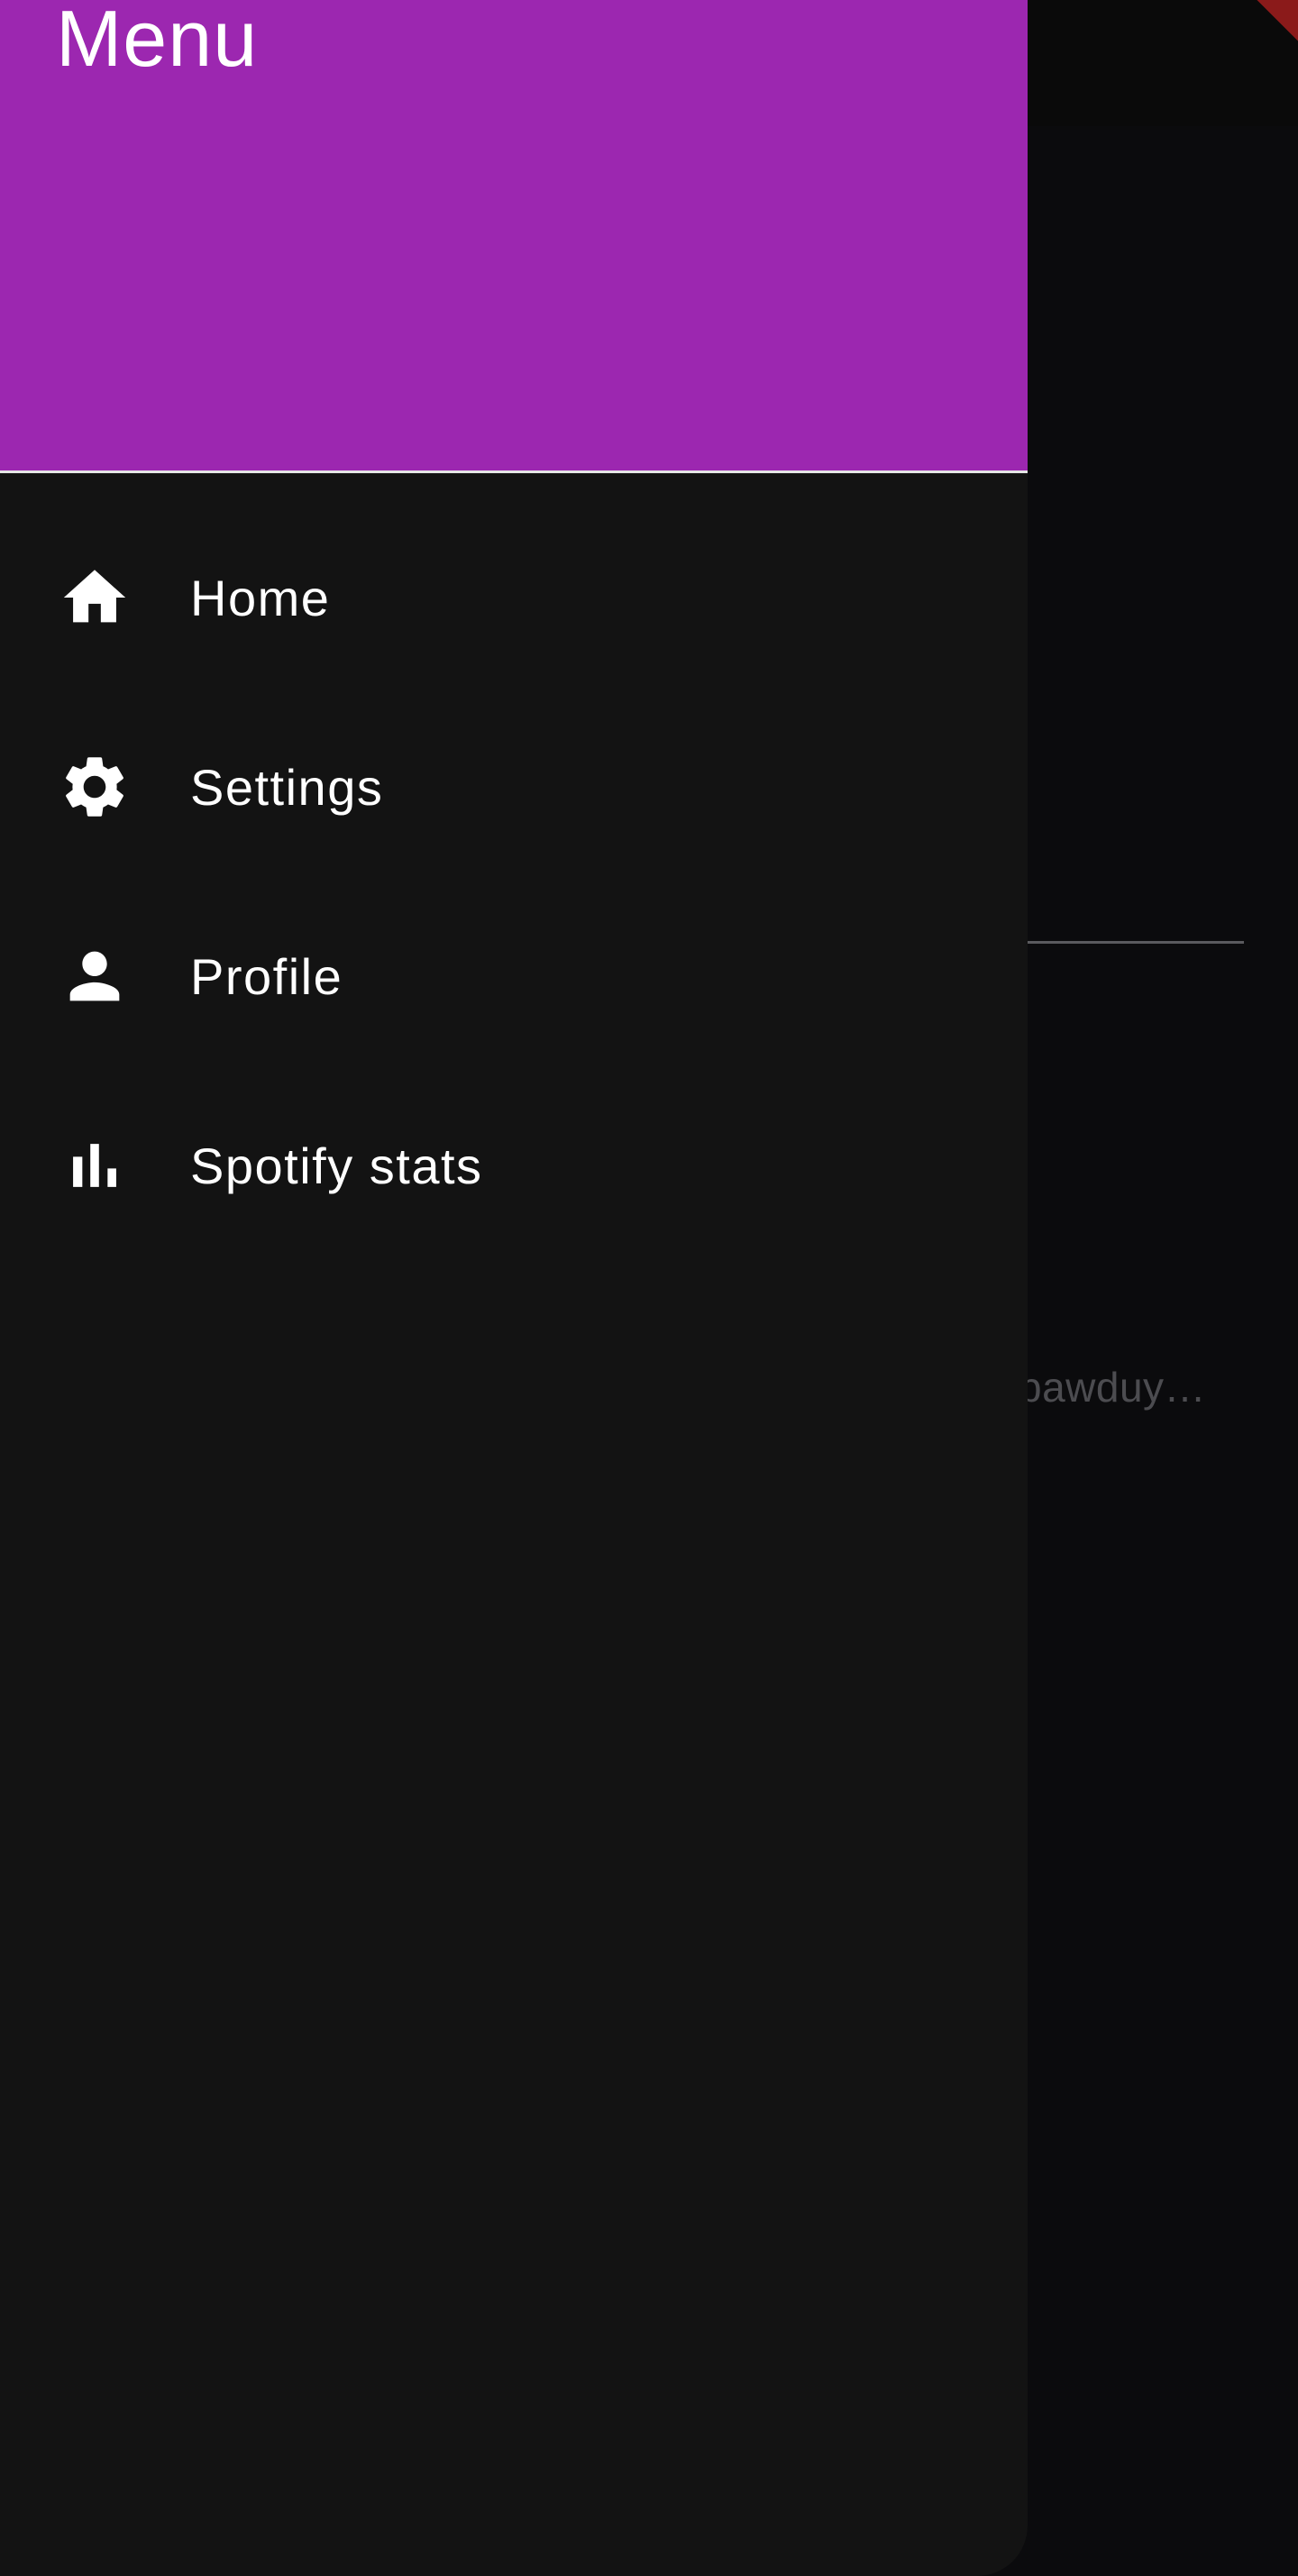 The width and height of the screenshot is (1298, 2576). What do you see at coordinates (287, 787) in the screenshot?
I see `menu-item-label: Settings` at bounding box center [287, 787].